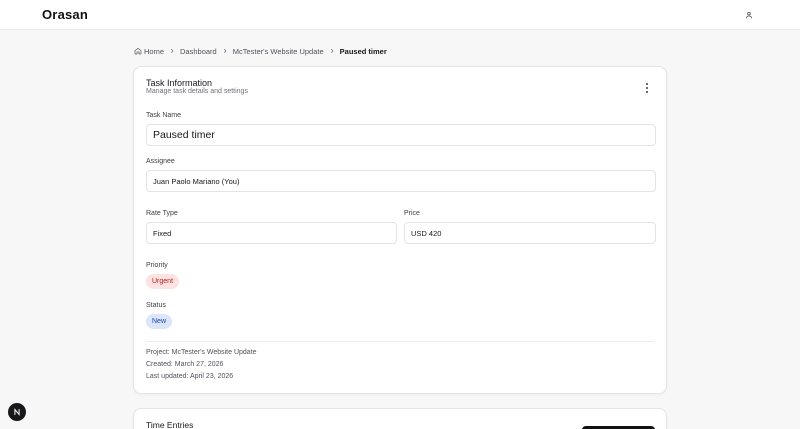  I want to click on assignee-label: Assignee, so click(160, 161).